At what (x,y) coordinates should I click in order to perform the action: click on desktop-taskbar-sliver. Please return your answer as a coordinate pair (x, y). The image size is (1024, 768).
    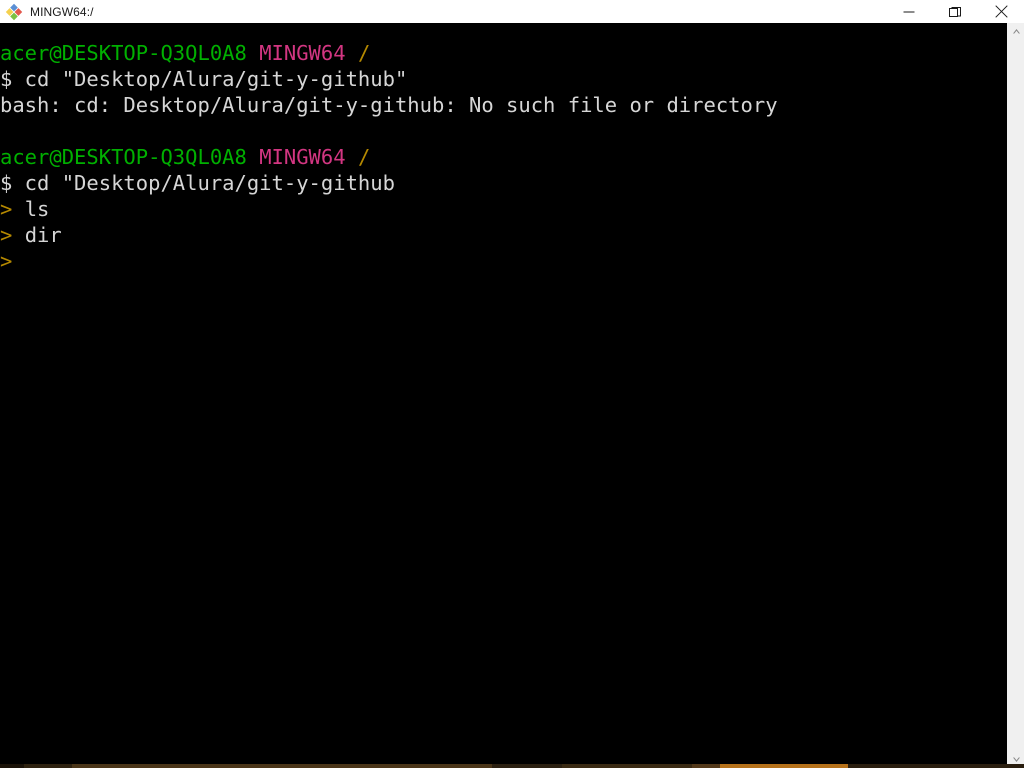
    Looking at the image, I should click on (512, 766).